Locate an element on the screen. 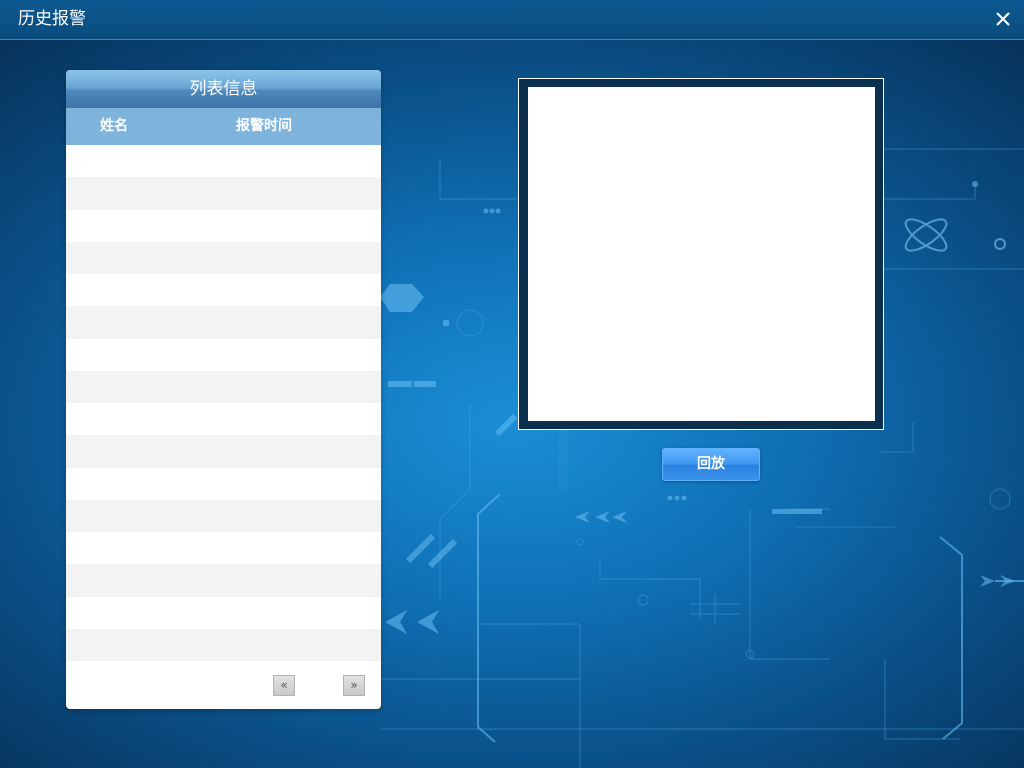  list-title: 列表信息 is located at coordinates (223, 89).